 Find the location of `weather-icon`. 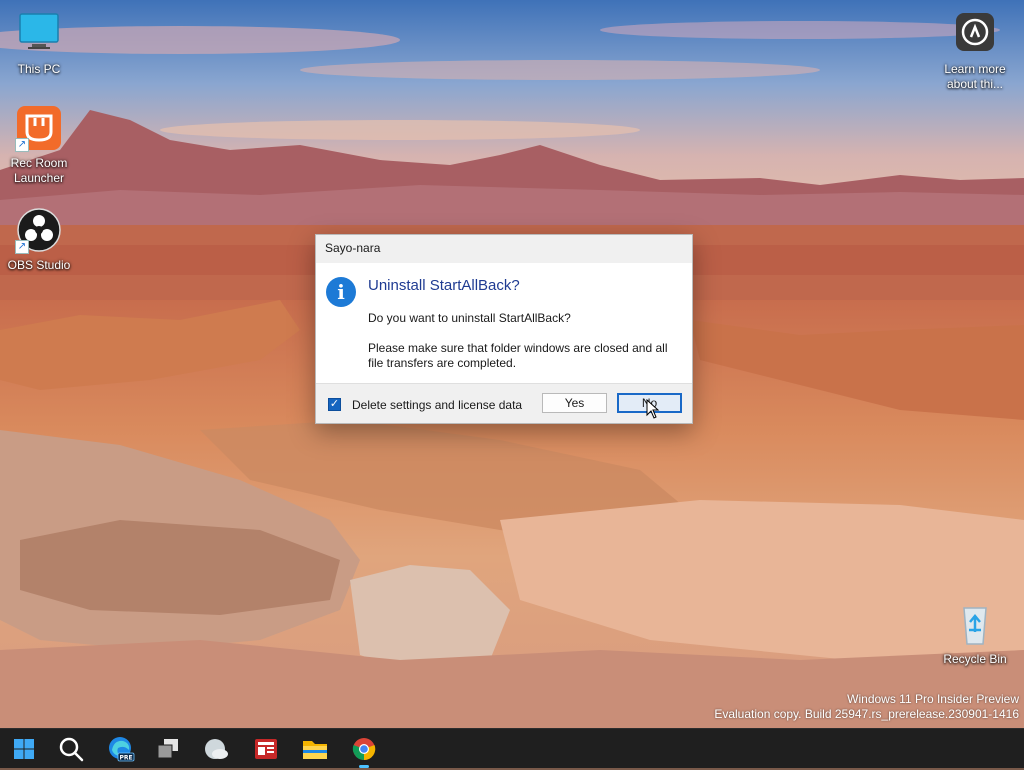

weather-icon is located at coordinates (216, 749).